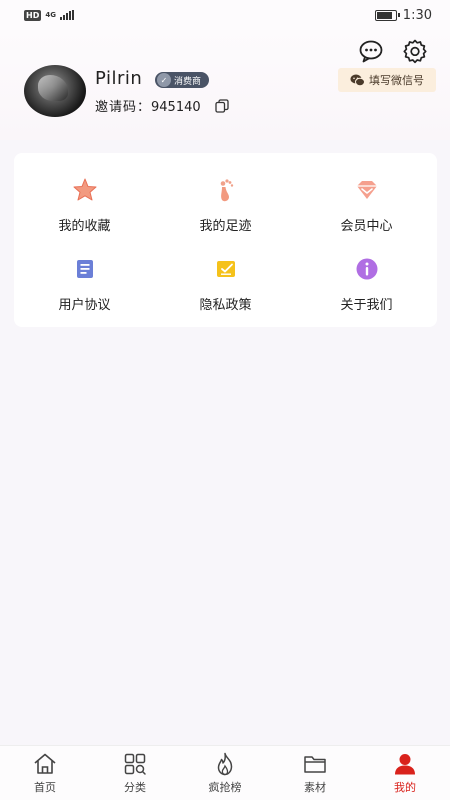 The width and height of the screenshot is (450, 800). What do you see at coordinates (135, 787) in the screenshot?
I see `tab-label: 分类` at bounding box center [135, 787].